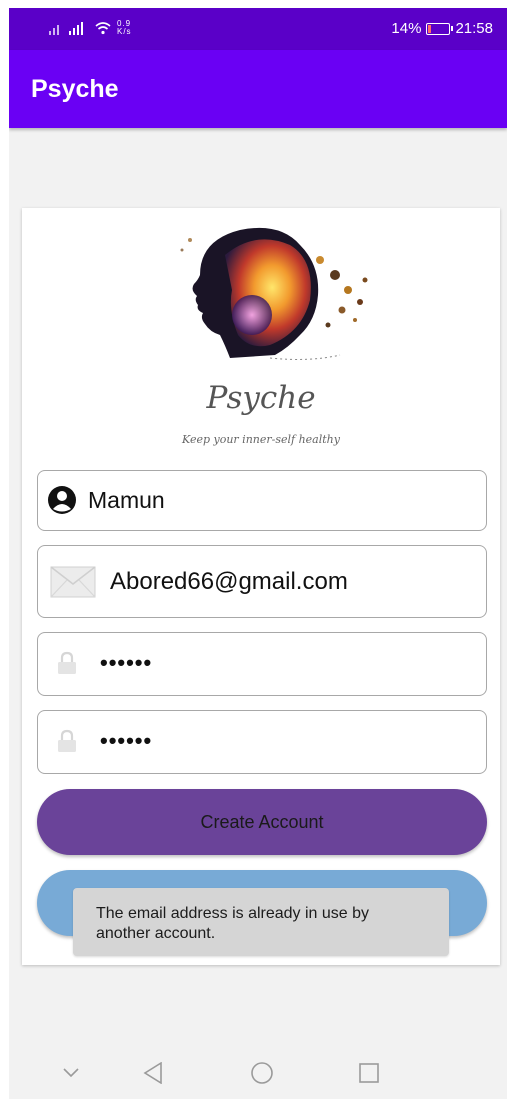  What do you see at coordinates (73, 582) in the screenshot?
I see `mail-icon` at bounding box center [73, 582].